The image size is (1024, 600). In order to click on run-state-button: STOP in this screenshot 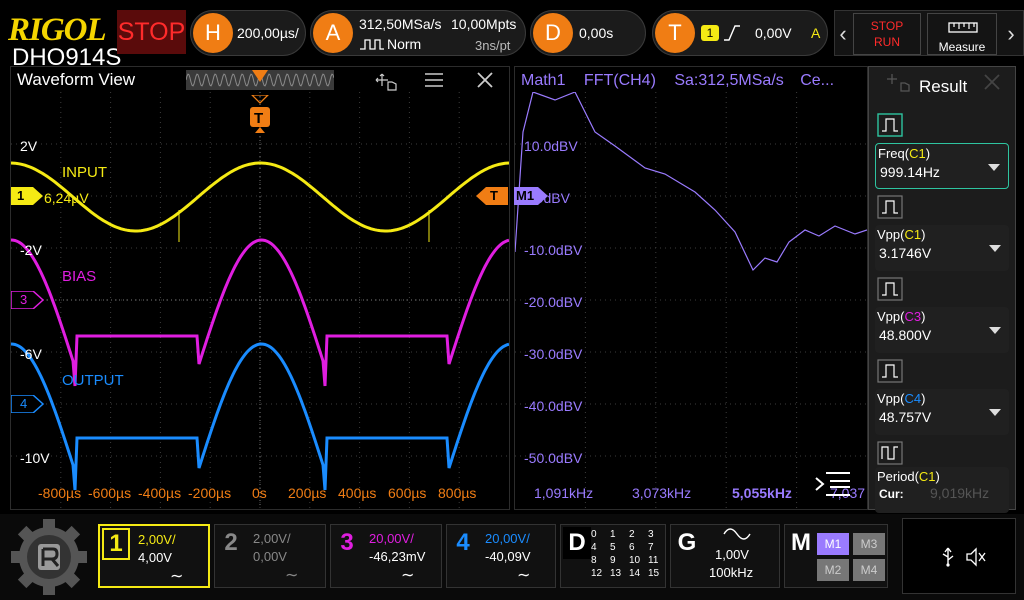, I will do `click(151, 32)`.